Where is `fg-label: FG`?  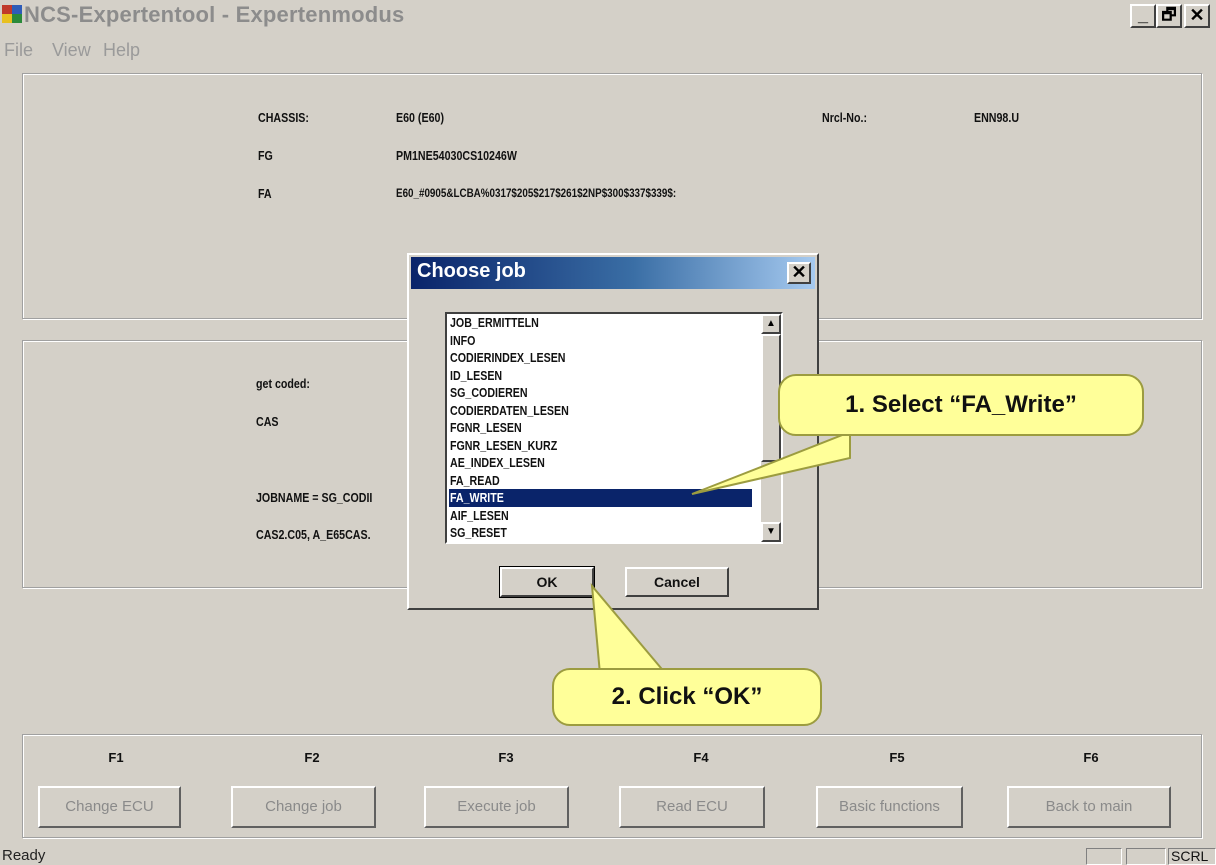
fg-label: FG is located at coordinates (265, 155).